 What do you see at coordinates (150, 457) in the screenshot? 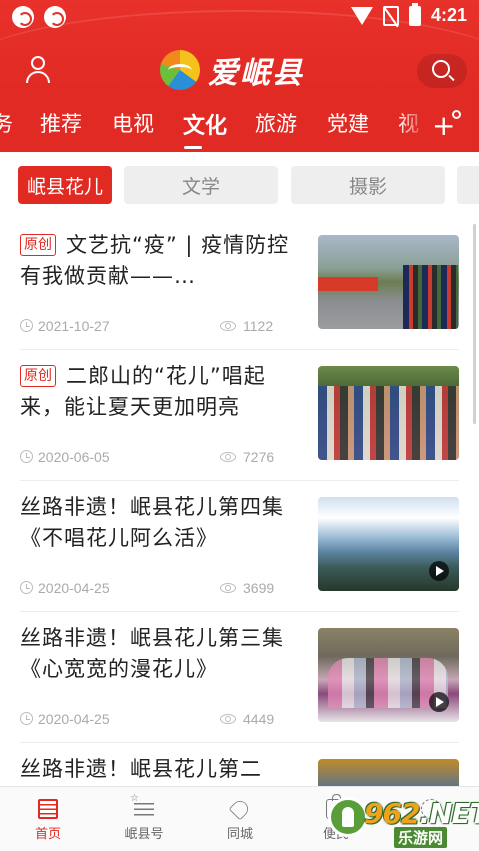
I see `article-meta: 2020-06-05 7276` at bounding box center [150, 457].